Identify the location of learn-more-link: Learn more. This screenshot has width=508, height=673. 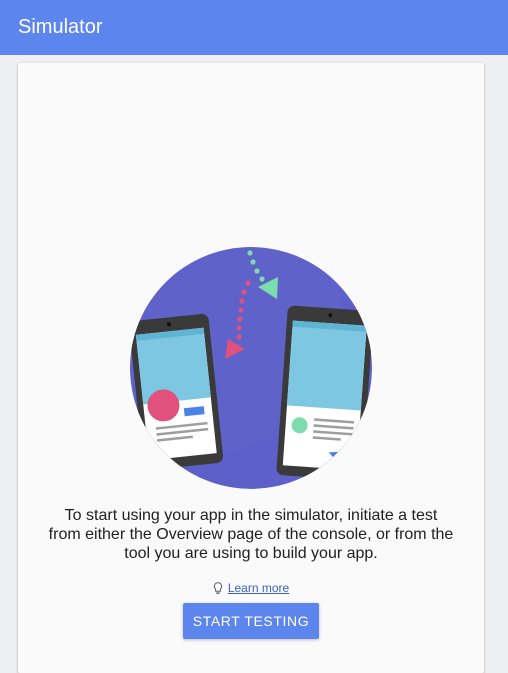
(258, 588).